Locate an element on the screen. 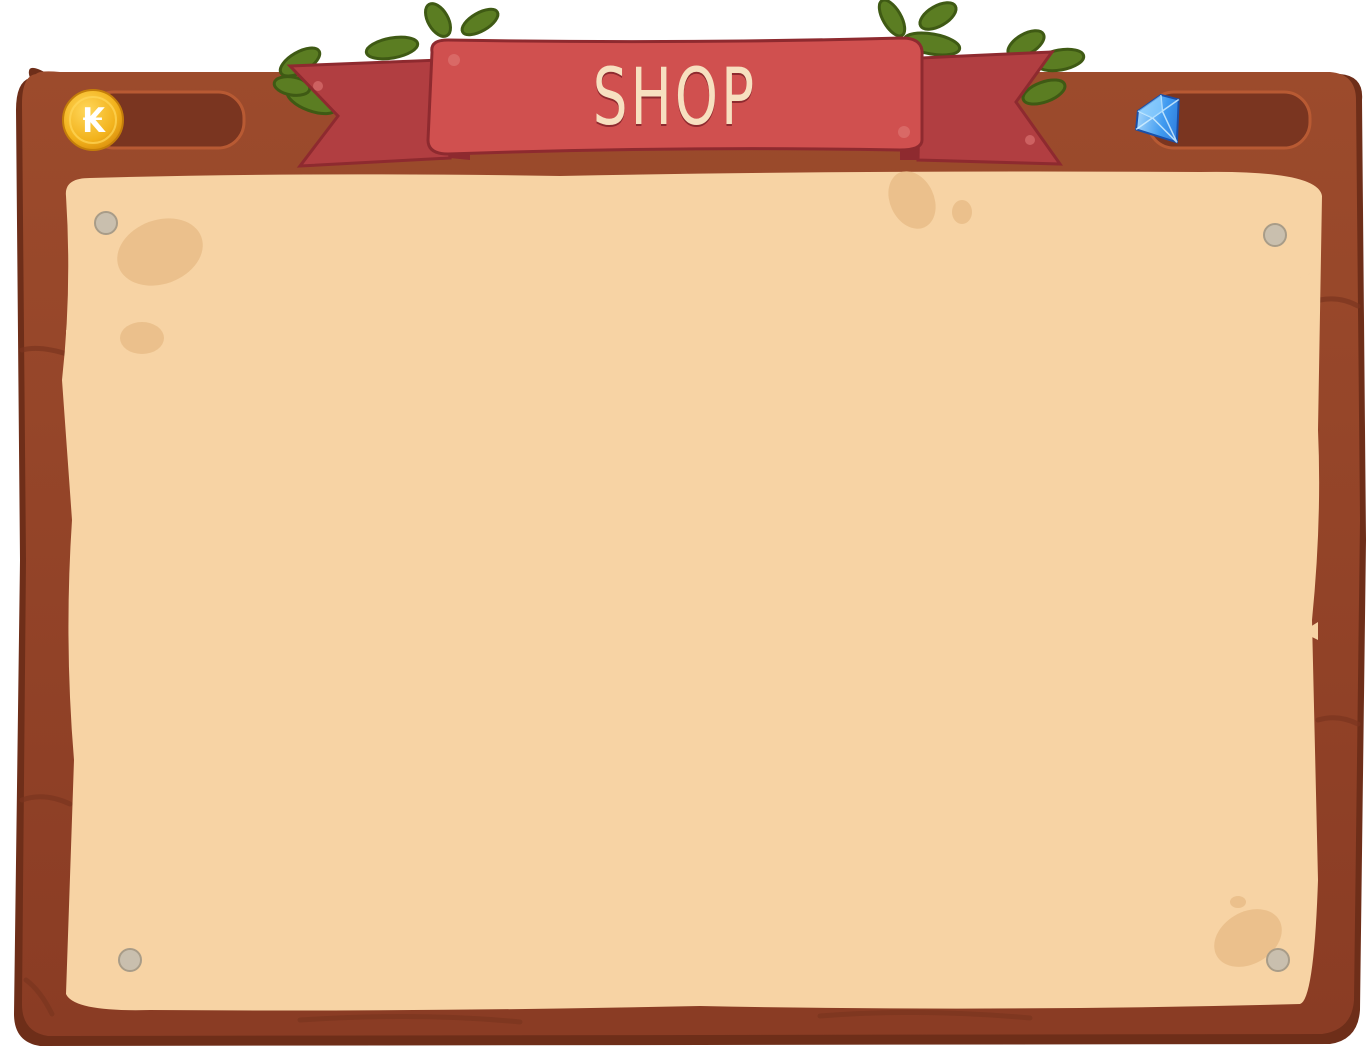  coin-symbol: ₭ is located at coordinates (94, 121).